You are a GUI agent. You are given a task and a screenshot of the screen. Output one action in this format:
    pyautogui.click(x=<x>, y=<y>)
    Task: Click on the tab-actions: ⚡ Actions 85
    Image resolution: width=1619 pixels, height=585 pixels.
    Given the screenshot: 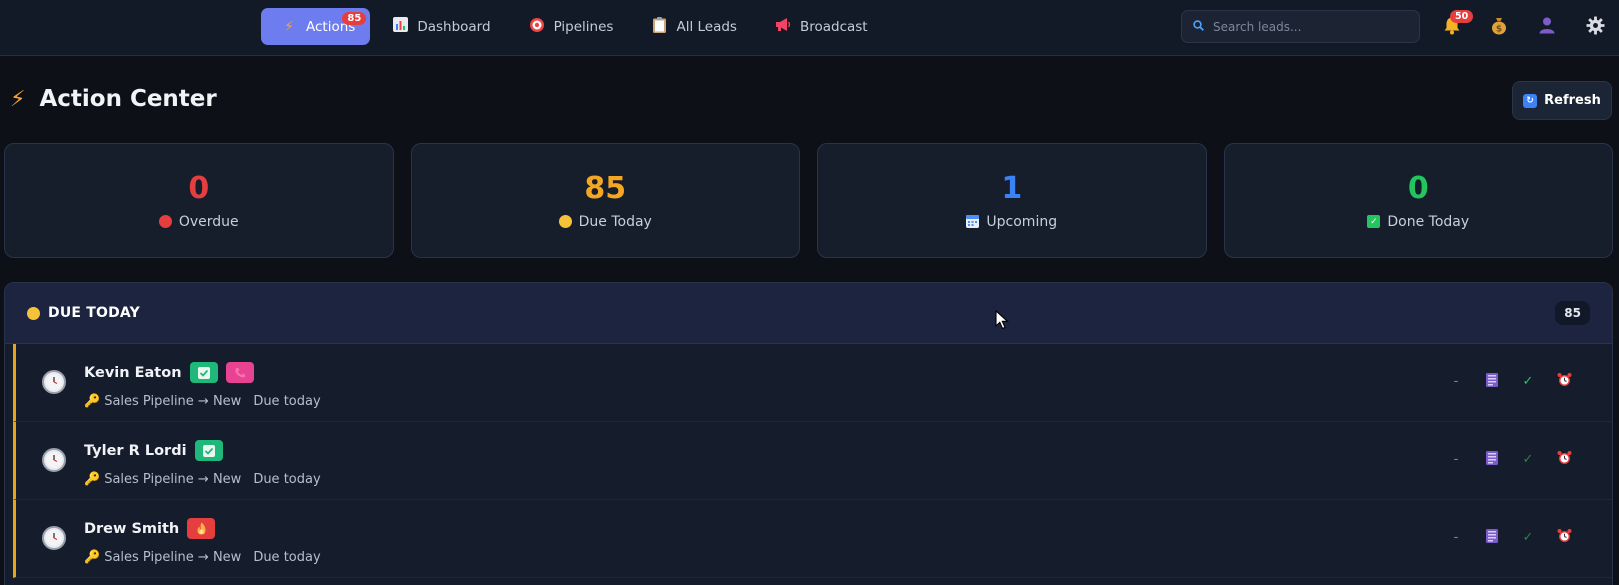 What is the action you would take?
    pyautogui.click(x=316, y=26)
    